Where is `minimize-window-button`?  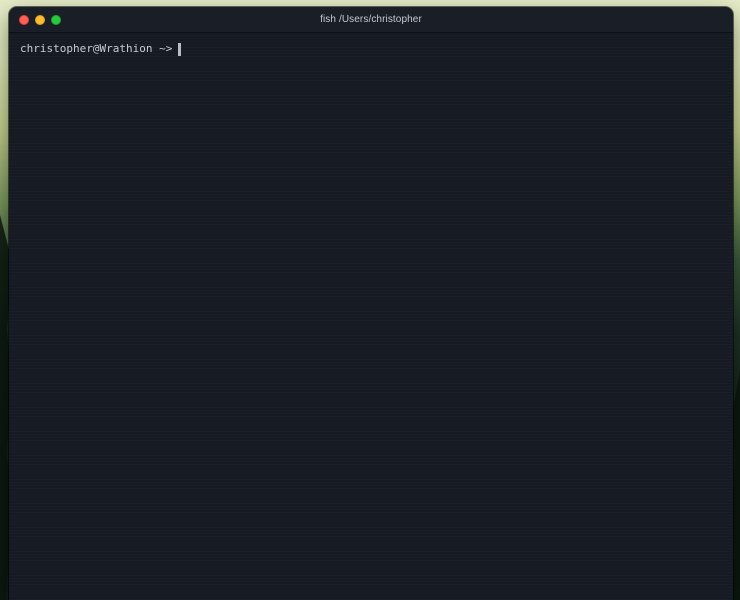
minimize-window-button is located at coordinates (40, 20).